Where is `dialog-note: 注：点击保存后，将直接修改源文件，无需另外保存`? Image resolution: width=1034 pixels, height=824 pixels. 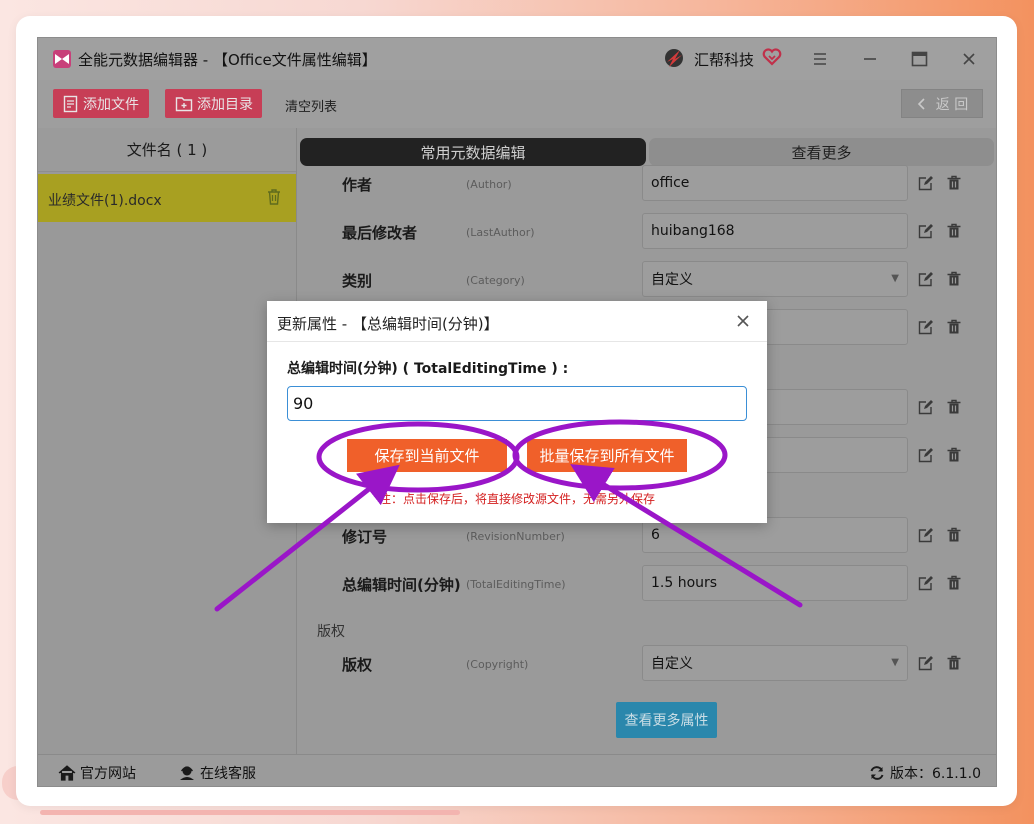 dialog-note: 注：点击保存后，将直接修改源文件，无需另外保存 is located at coordinates (516, 499).